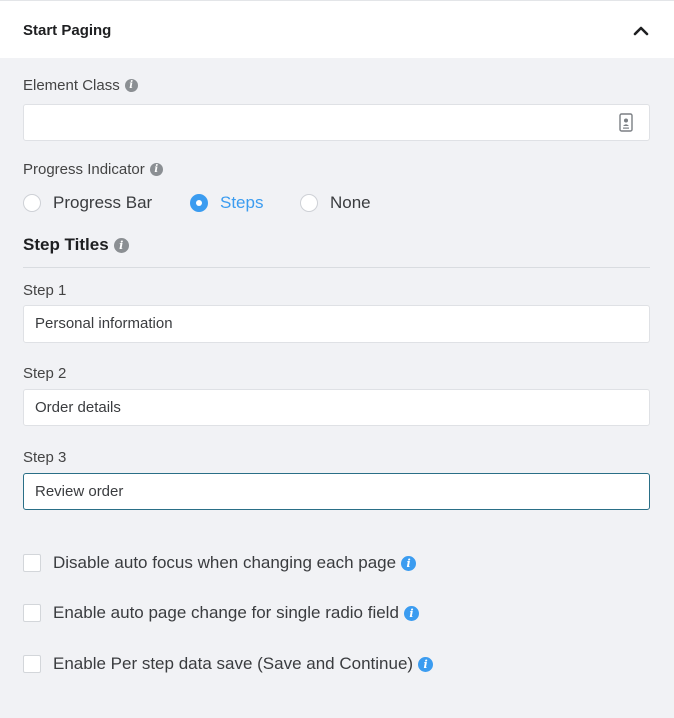  I want to click on step-1-label: Step 1, so click(45, 290).